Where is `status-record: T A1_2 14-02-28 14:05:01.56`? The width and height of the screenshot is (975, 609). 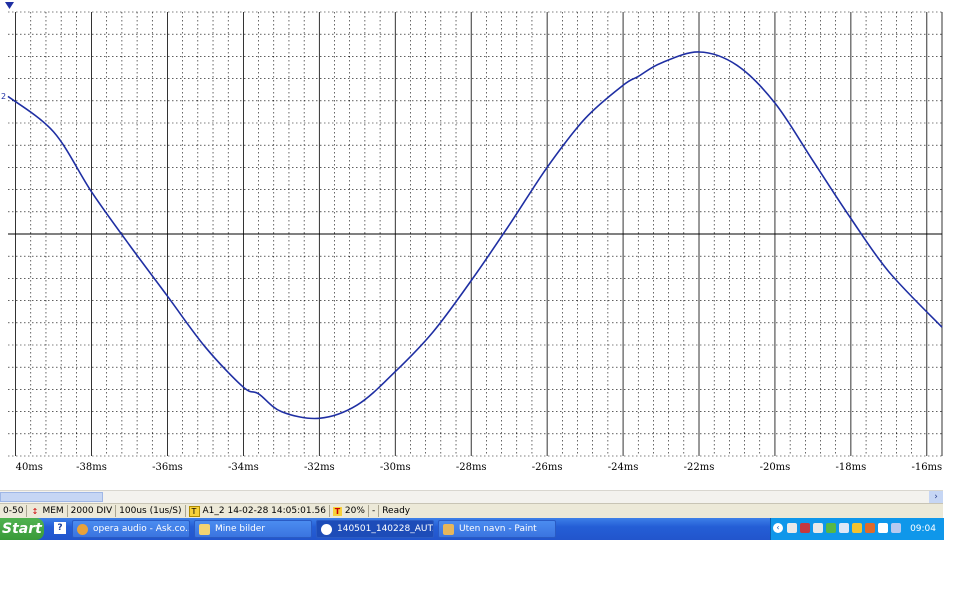
status-record: T A1_2 14-02-28 14:05:01.56 is located at coordinates (258, 511).